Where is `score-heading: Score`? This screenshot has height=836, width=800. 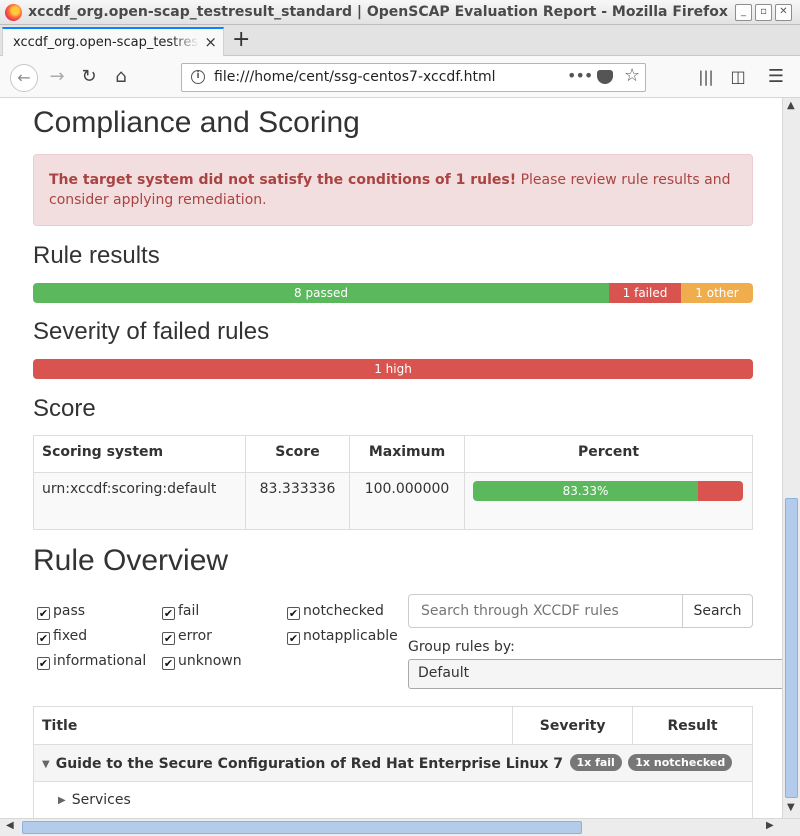 score-heading: Score is located at coordinates (64, 408).